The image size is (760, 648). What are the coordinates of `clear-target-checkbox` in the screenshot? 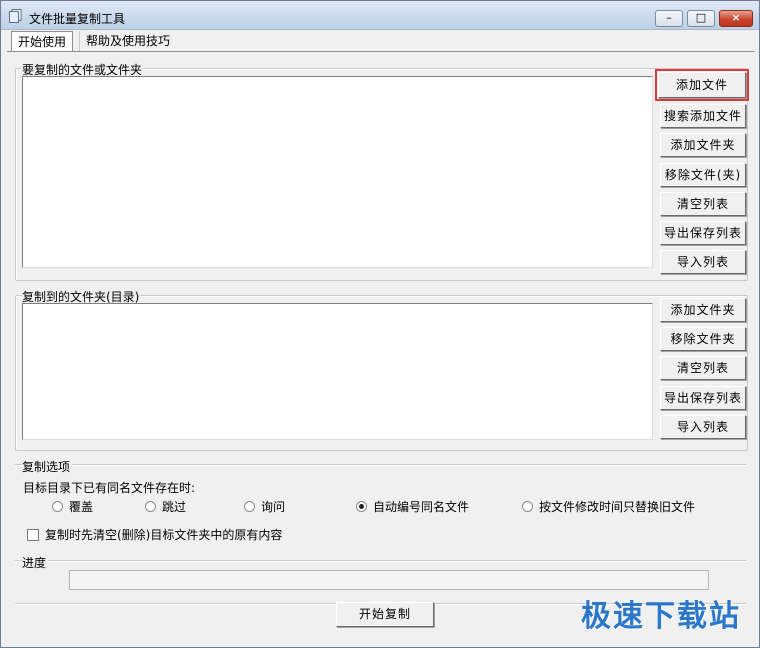 It's located at (33, 535).